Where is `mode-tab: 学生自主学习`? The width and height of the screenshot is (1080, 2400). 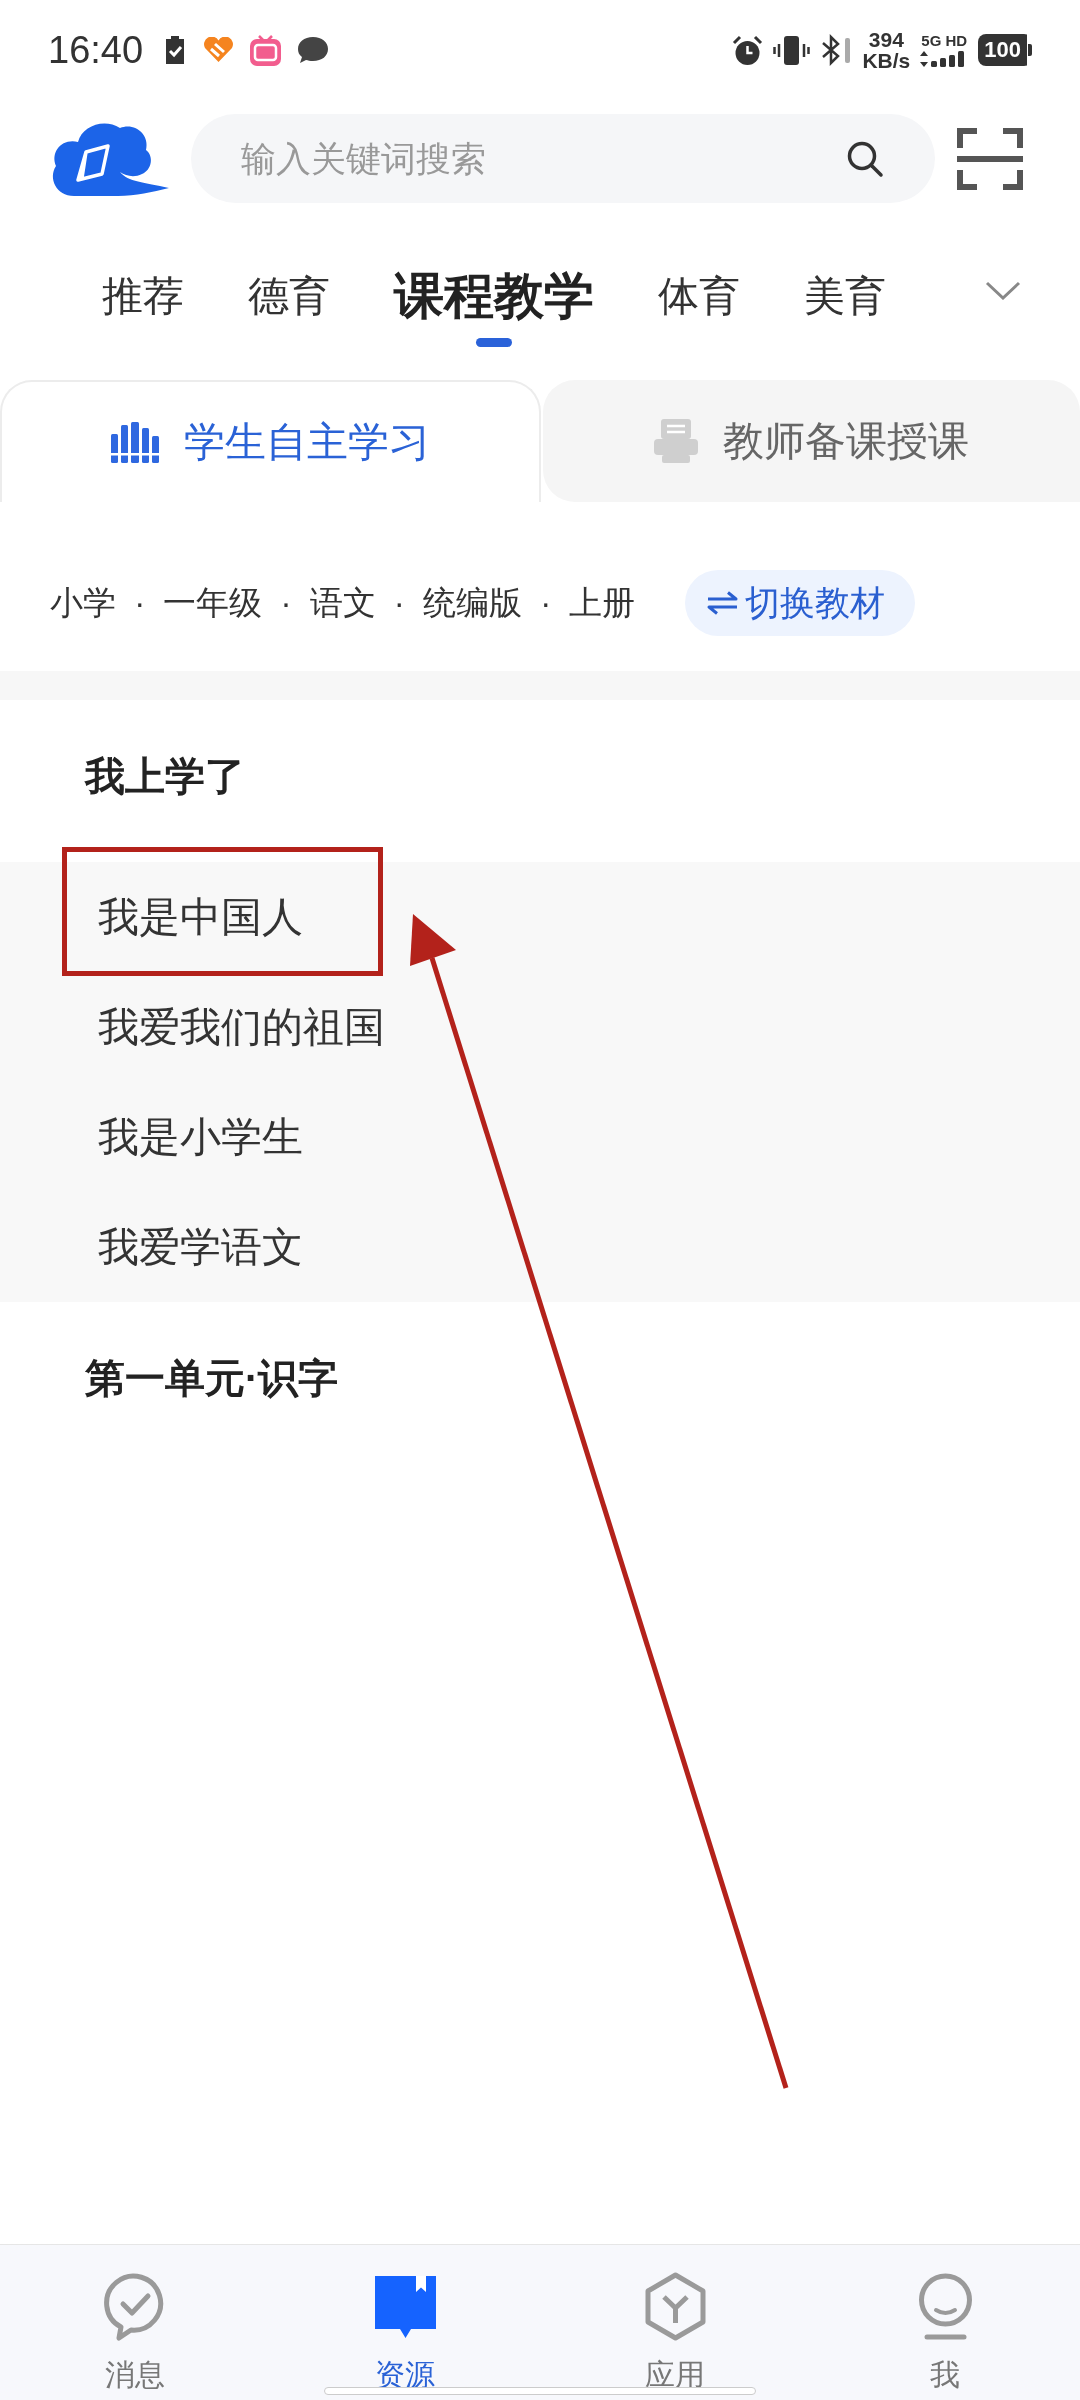
mode-tab: 学生自主学习 is located at coordinates (270, 441).